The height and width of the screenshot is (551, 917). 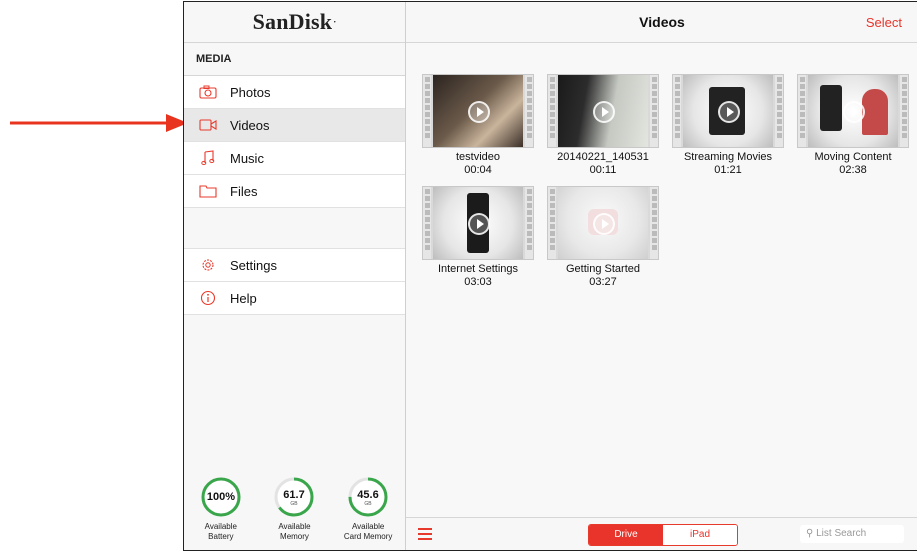 What do you see at coordinates (478, 282) in the screenshot?
I see `video-duration: 03:03` at bounding box center [478, 282].